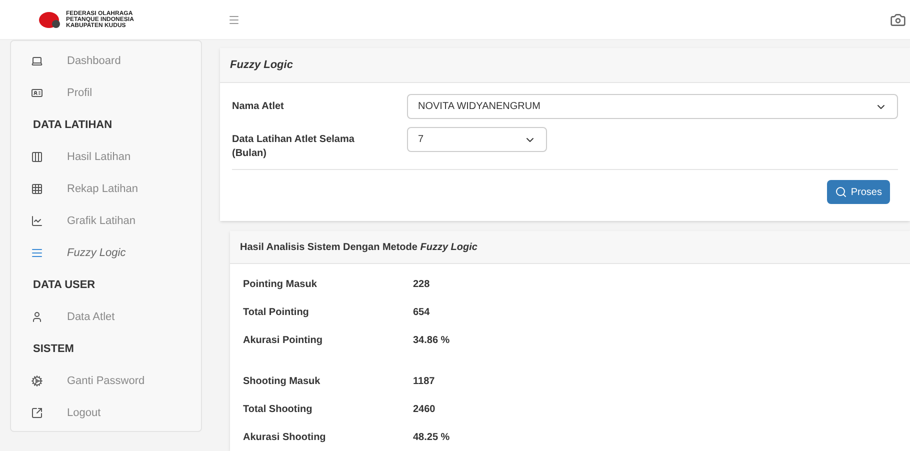 This screenshot has width=910, height=451. Describe the element at coordinates (421, 313) in the screenshot. I see `result-value: 654` at that location.